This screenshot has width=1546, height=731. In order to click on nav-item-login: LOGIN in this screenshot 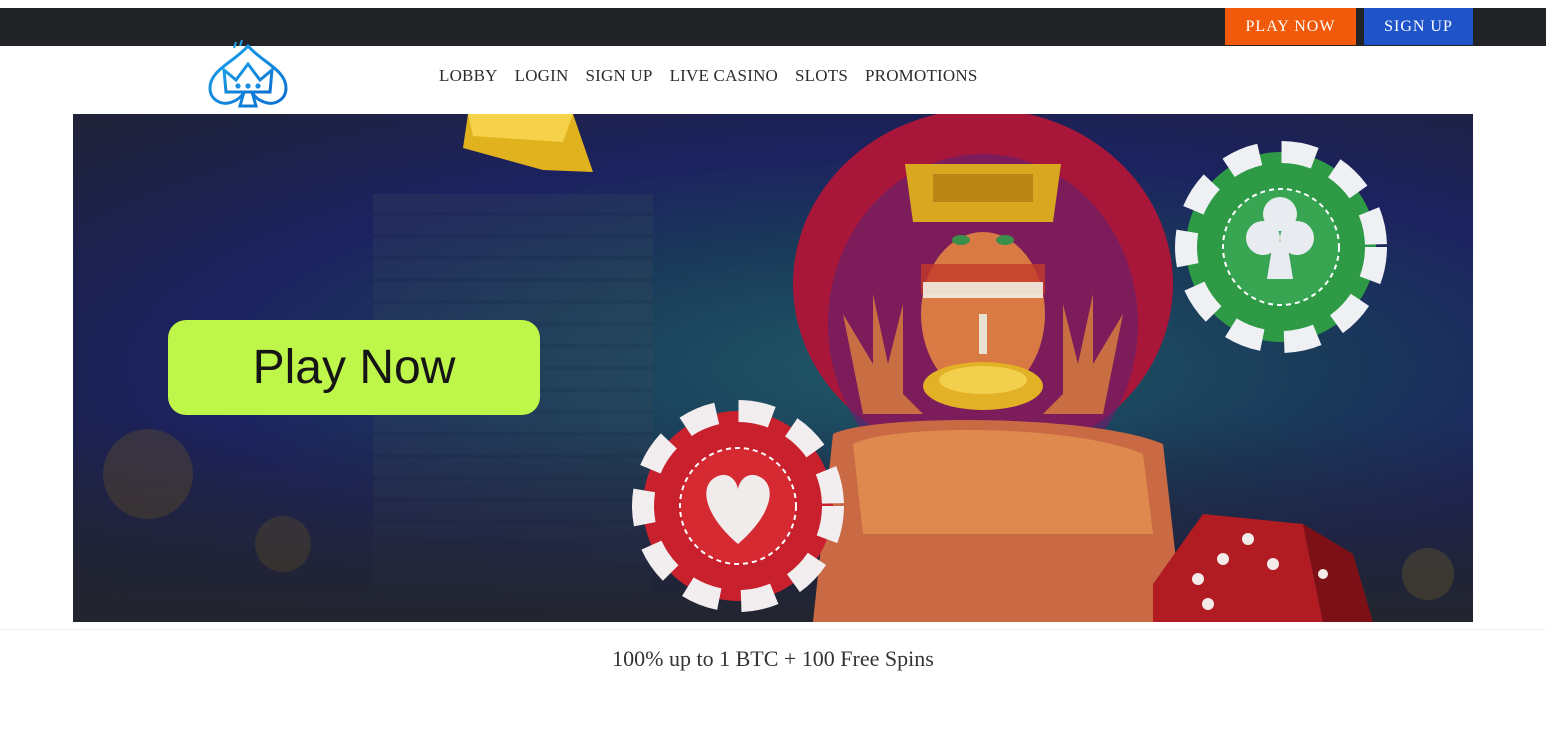, I will do `click(542, 76)`.